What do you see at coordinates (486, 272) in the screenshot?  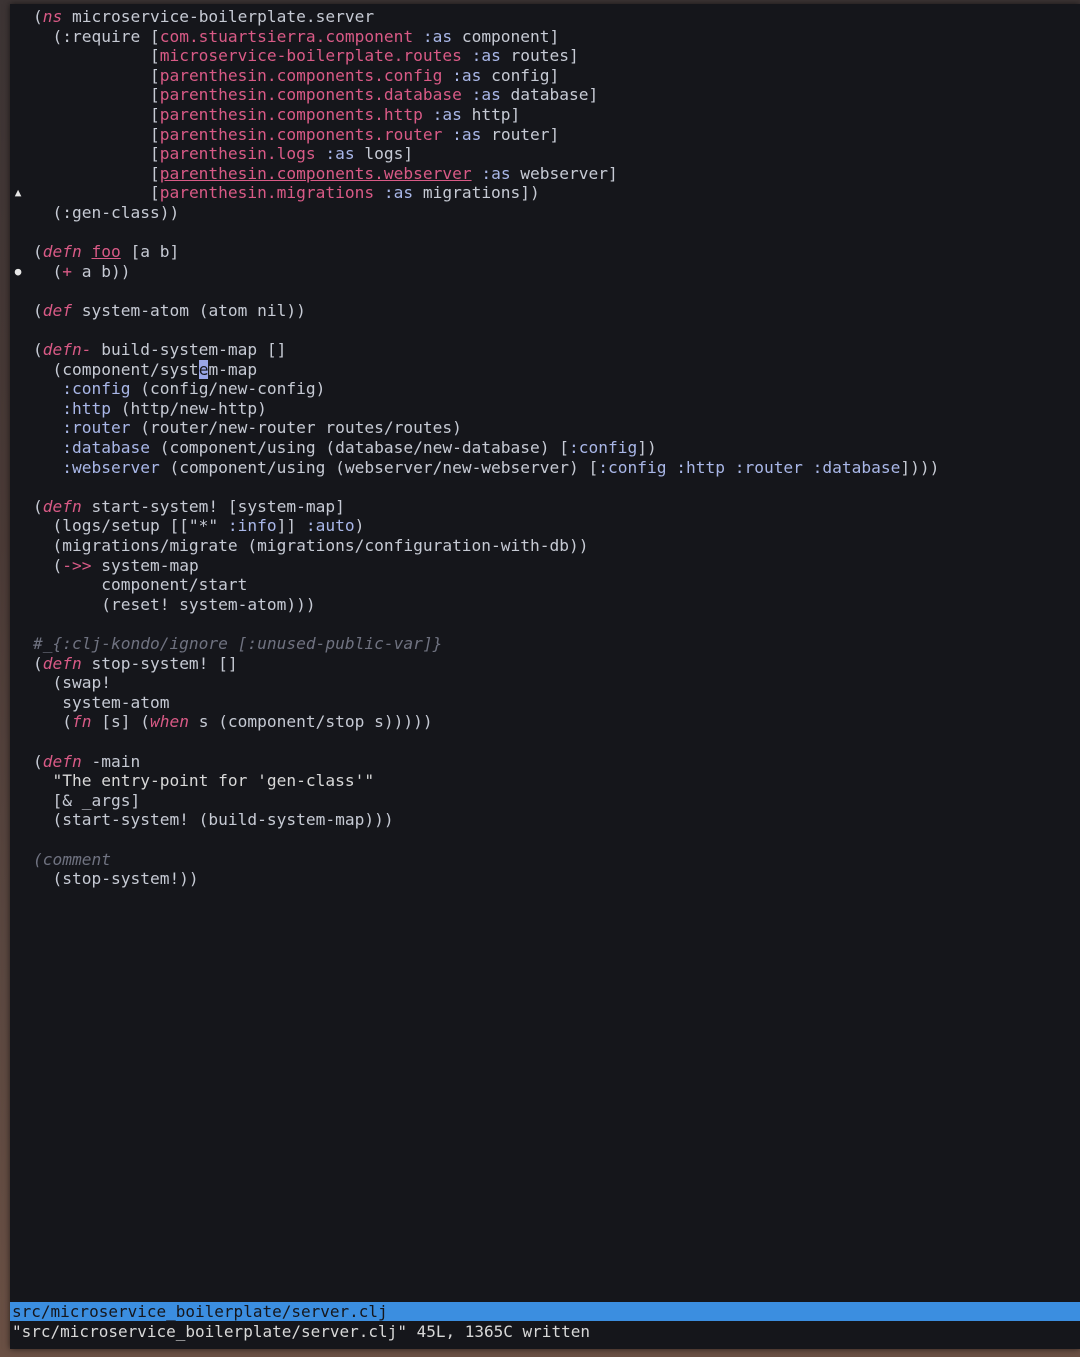 I see `code-line: (+ a b))` at bounding box center [486, 272].